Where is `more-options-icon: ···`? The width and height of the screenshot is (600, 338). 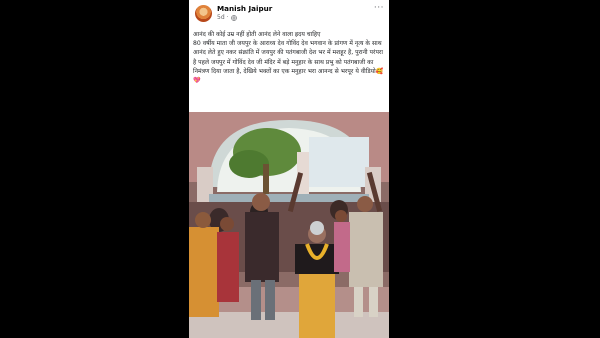 more-options-icon: ··· is located at coordinates (379, 8).